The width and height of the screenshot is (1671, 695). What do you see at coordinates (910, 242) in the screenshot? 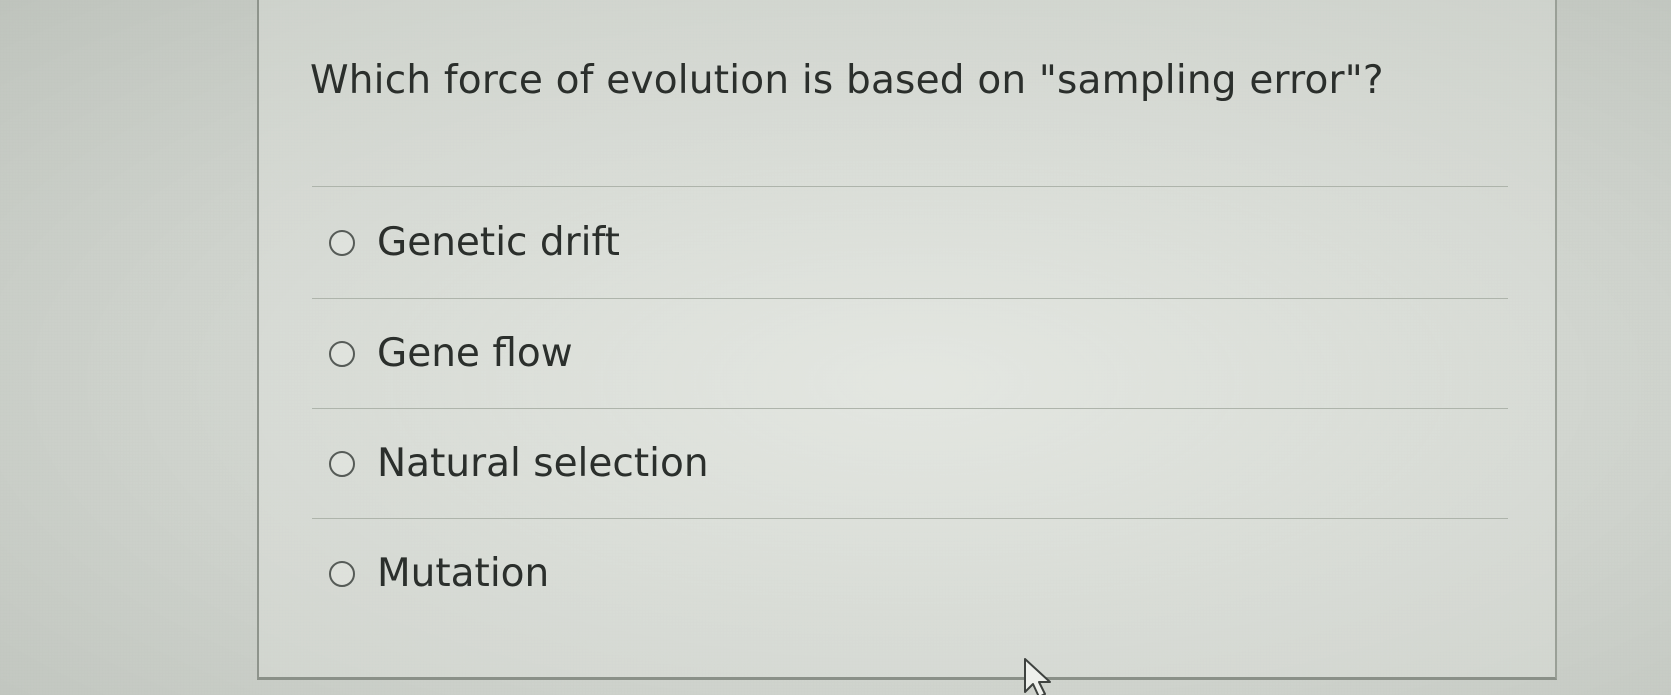
I see `option-genetic-drift: Genetic drift` at bounding box center [910, 242].